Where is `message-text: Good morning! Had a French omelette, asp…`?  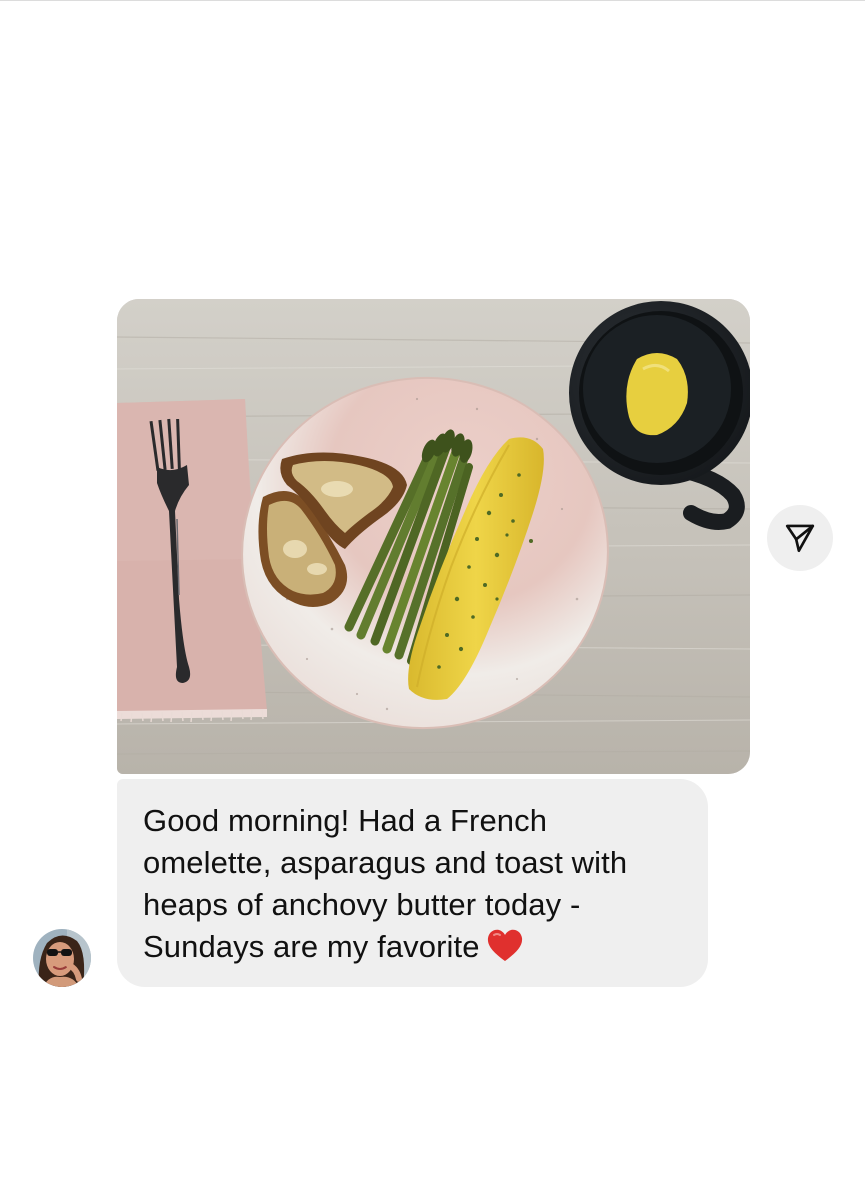 message-text: Good morning! Had a French omelette, asp… is located at coordinates (385, 883).